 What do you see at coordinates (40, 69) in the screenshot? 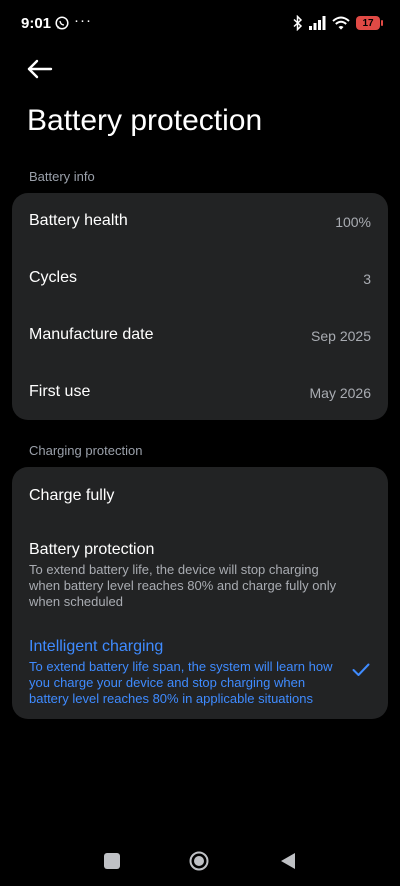
I see `back-arrow-icon` at bounding box center [40, 69].